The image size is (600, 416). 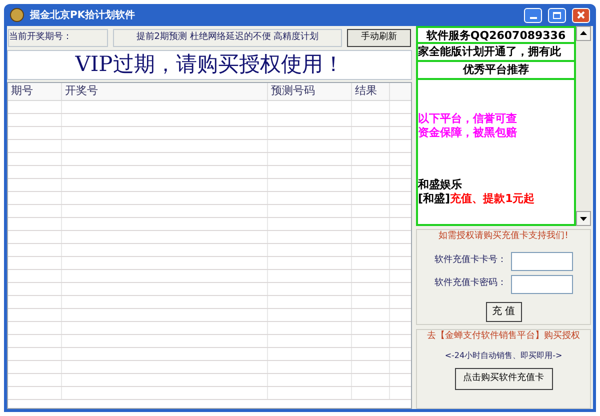 I want to click on recommend-heading: 优秀平台推荐, so click(x=496, y=71).